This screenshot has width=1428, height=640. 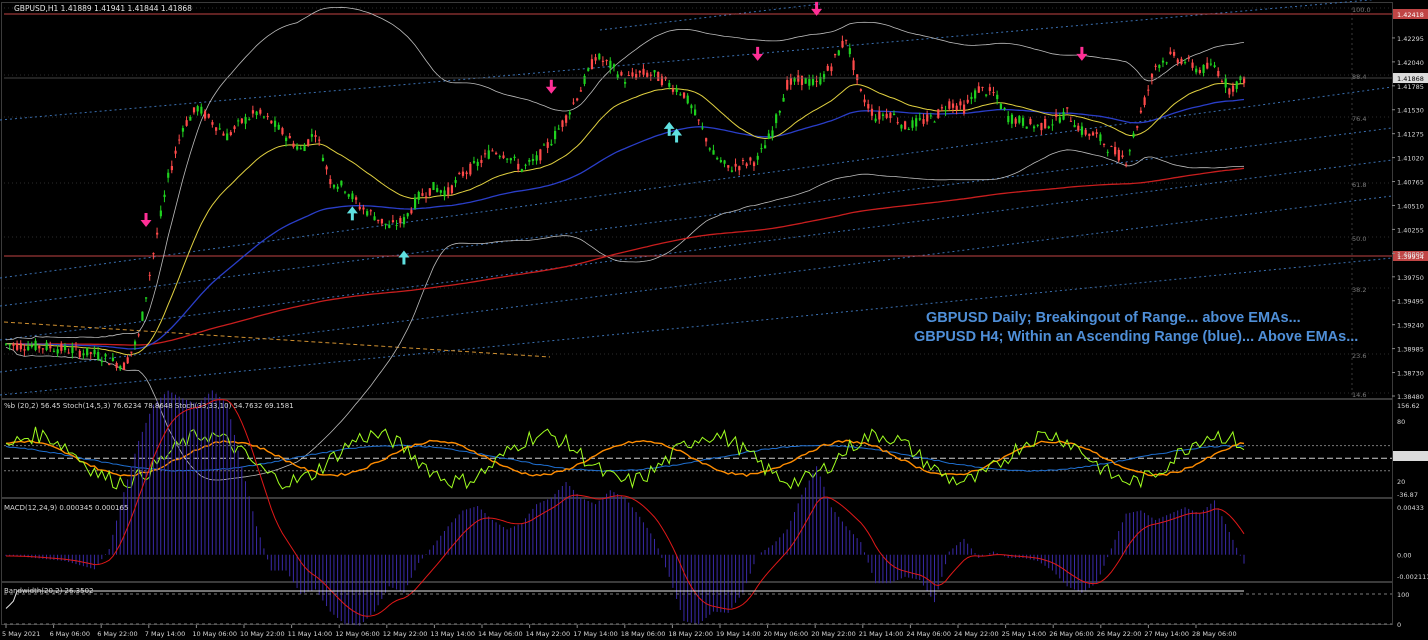 What do you see at coordinates (1401, 422) in the screenshot?
I see `subpanel-axis-label: 80` at bounding box center [1401, 422].